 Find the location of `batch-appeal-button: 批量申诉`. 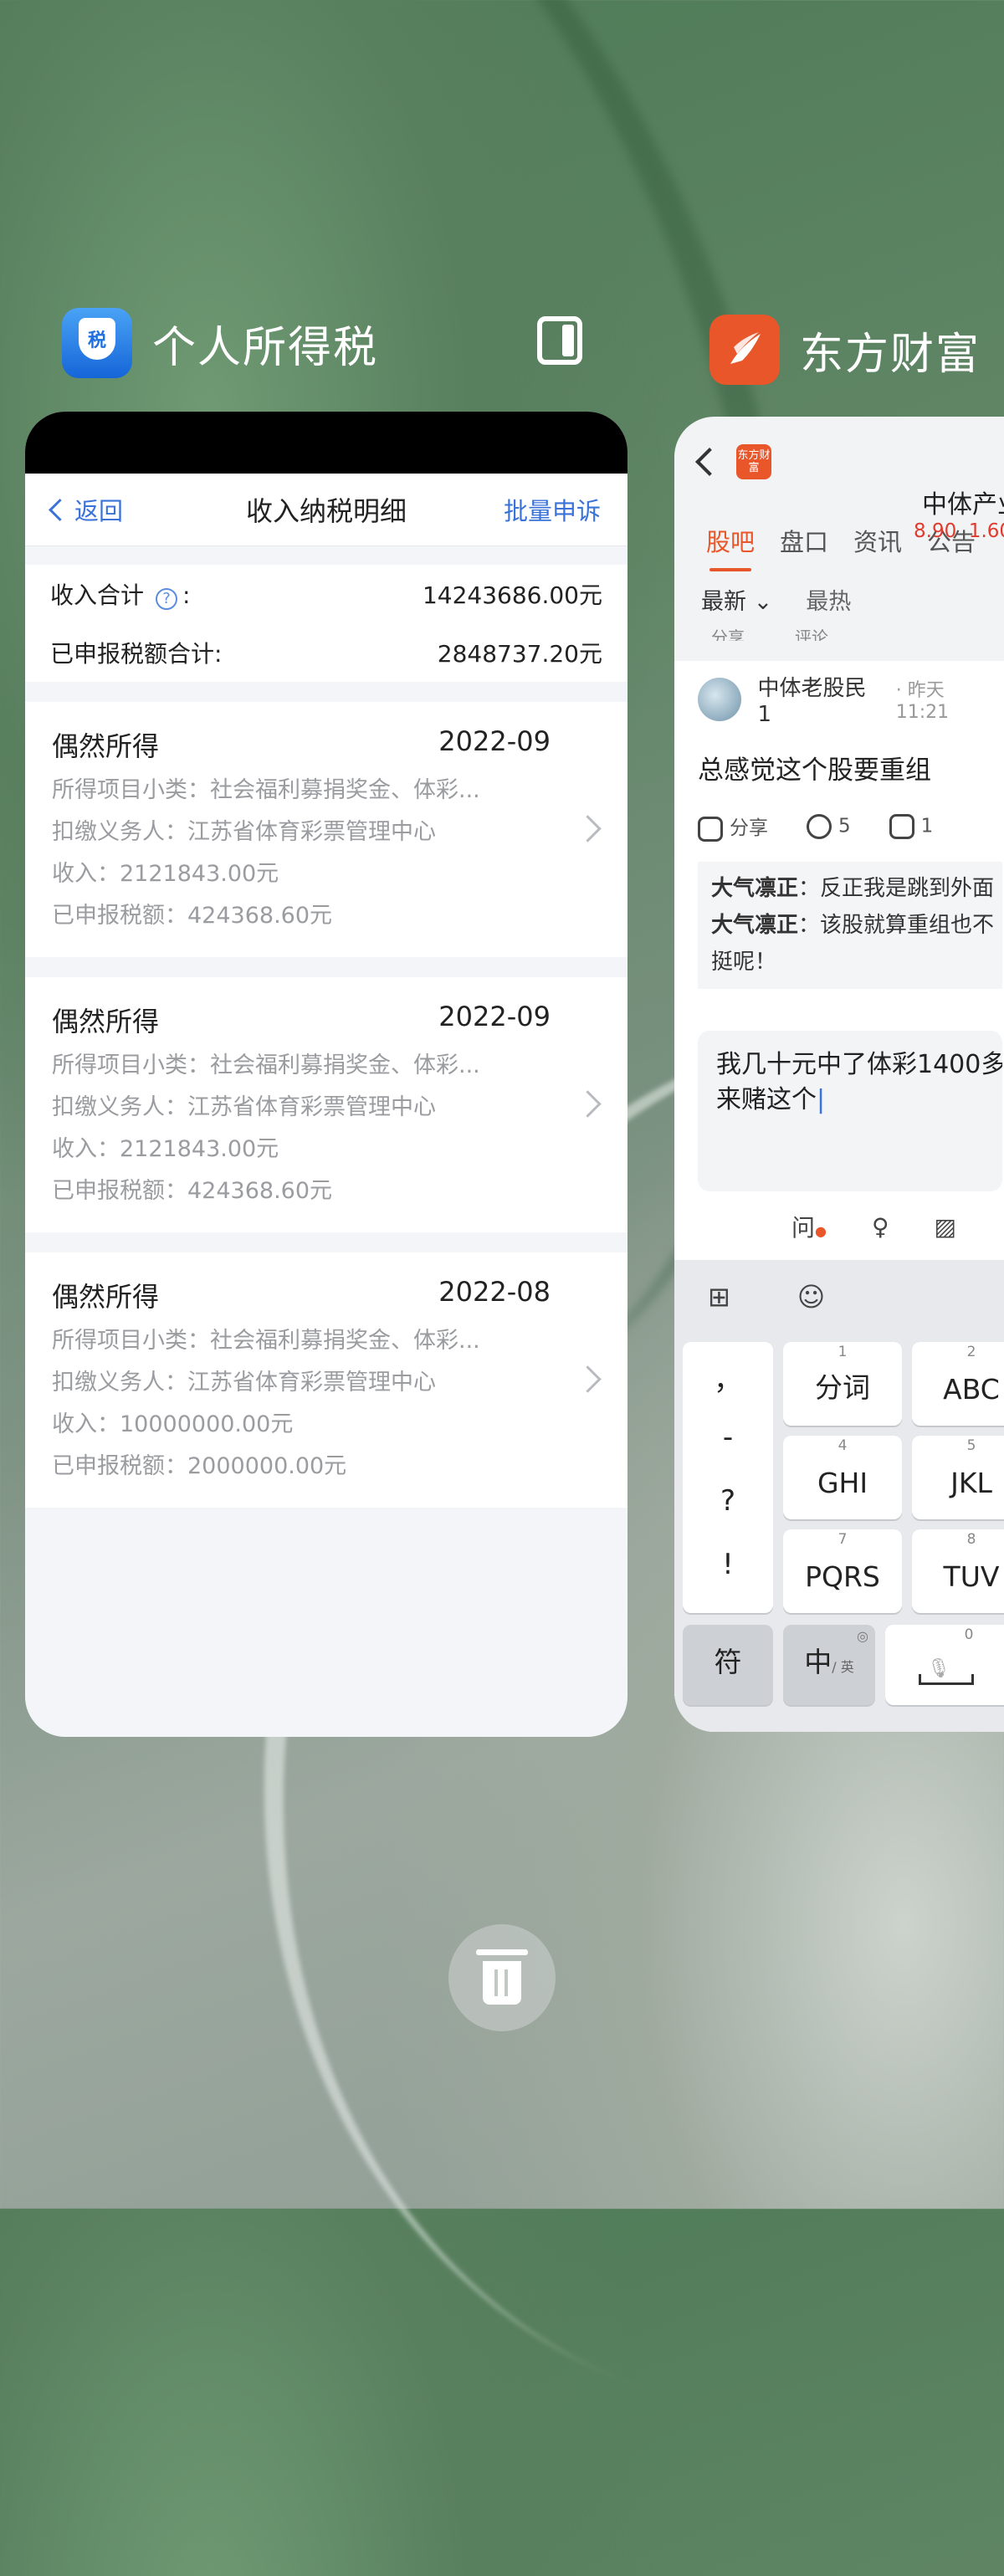

batch-appeal-button: 批量申诉 is located at coordinates (552, 510).